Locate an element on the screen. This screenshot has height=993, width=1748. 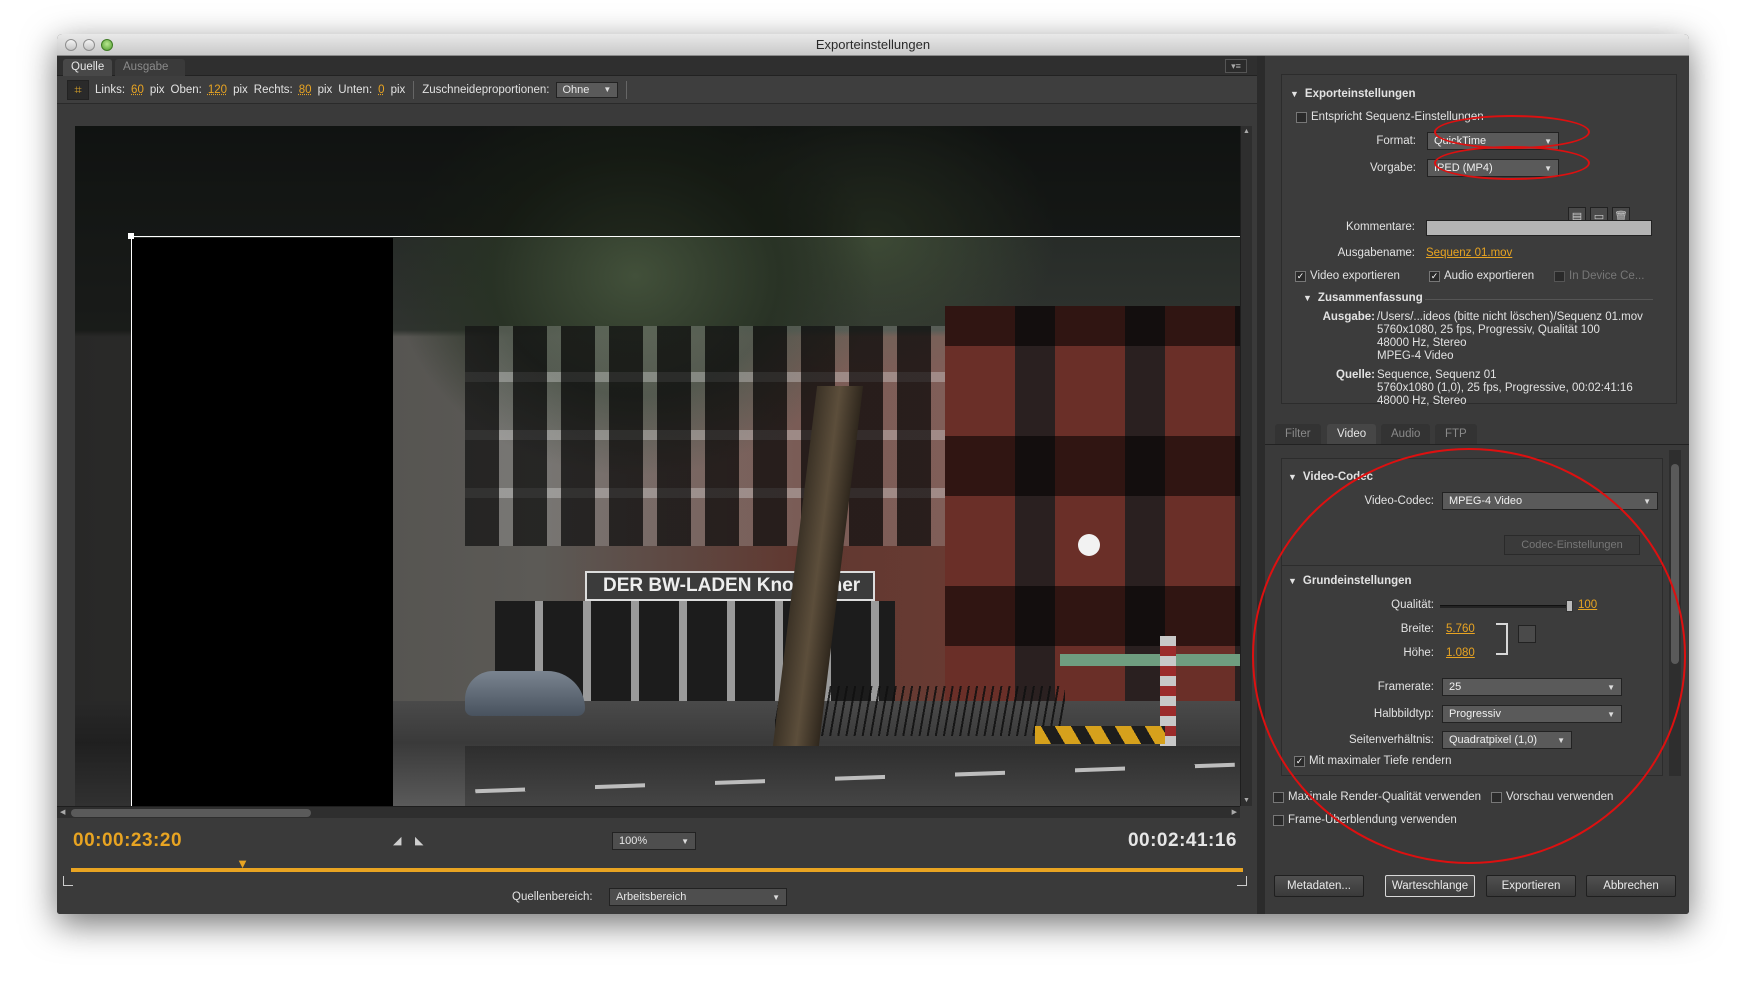
viewer-vertical-scrollbar: ▲ ▼ is located at coordinates (1246, 466).